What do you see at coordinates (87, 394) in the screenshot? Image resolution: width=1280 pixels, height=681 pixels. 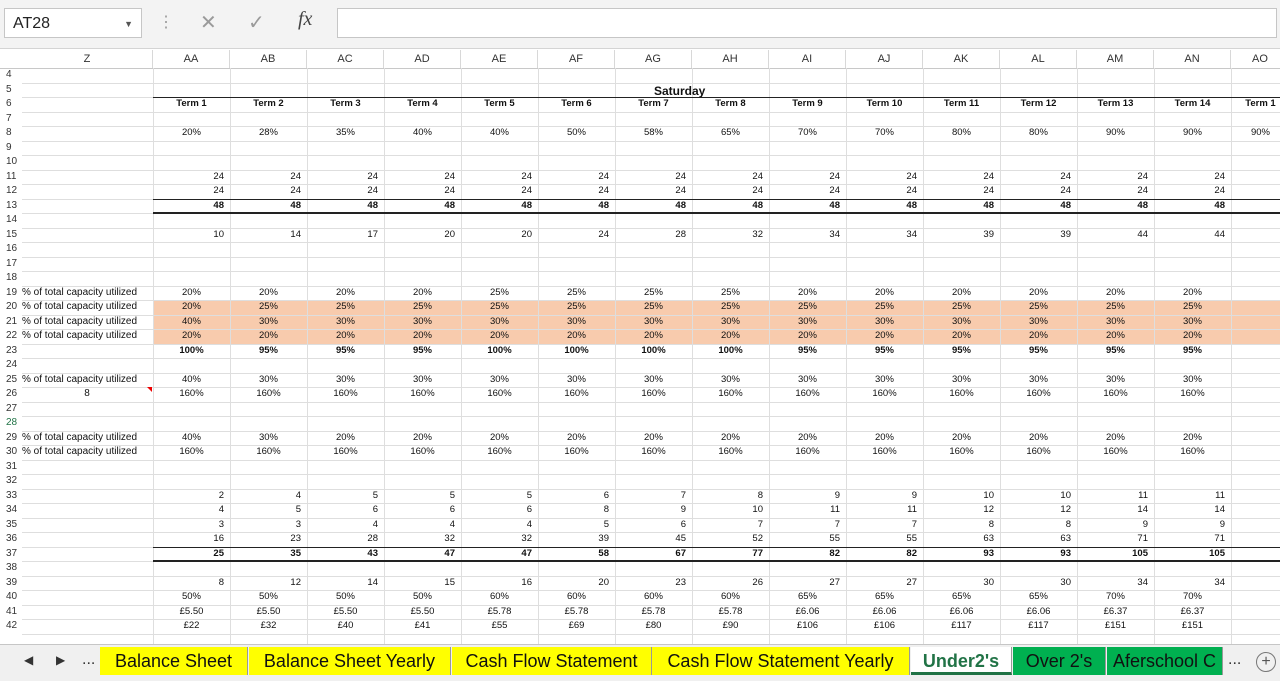 I see `row-label: 8` at bounding box center [87, 394].